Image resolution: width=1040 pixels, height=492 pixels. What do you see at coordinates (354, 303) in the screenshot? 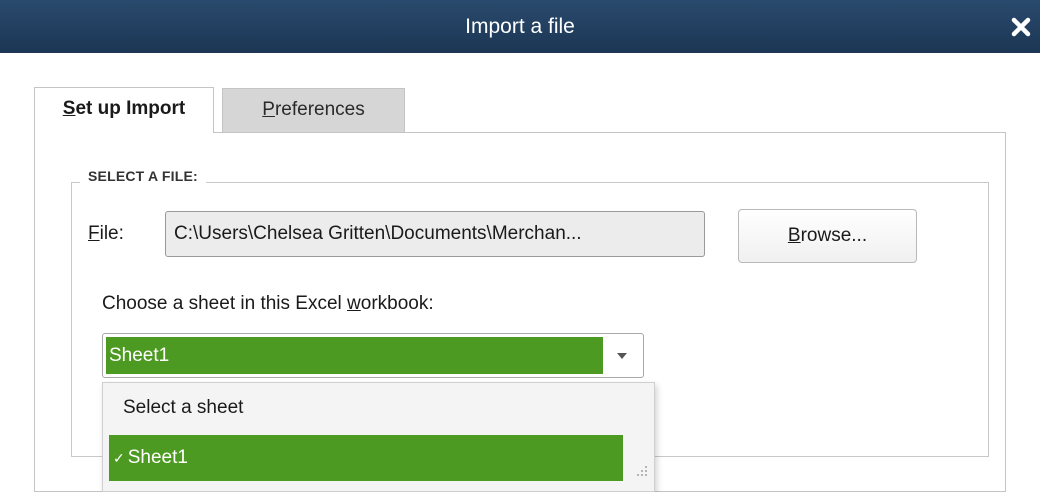
I see `sheet-label-mnemonic: w` at bounding box center [354, 303].